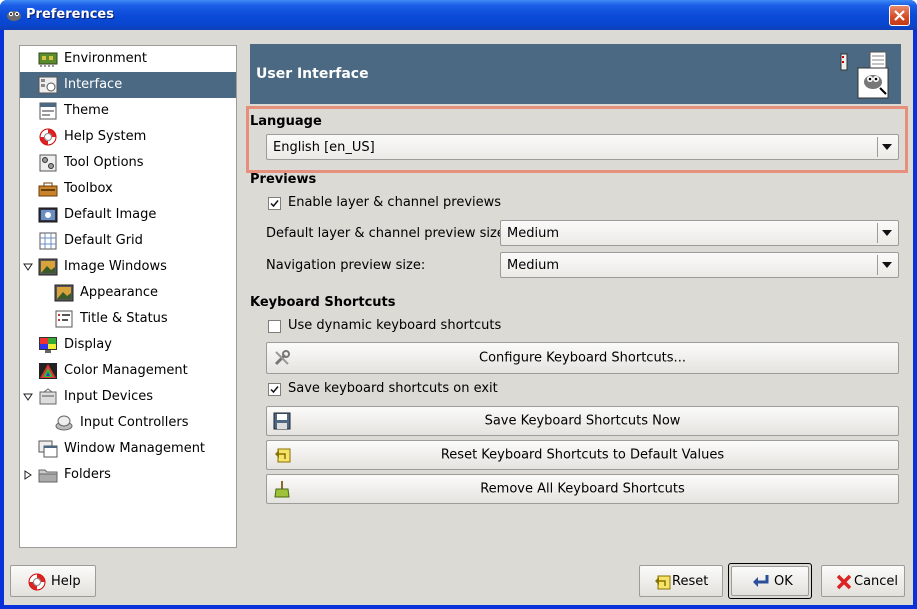  What do you see at coordinates (88, 344) in the screenshot?
I see `sidebar-item-label: Display` at bounding box center [88, 344].